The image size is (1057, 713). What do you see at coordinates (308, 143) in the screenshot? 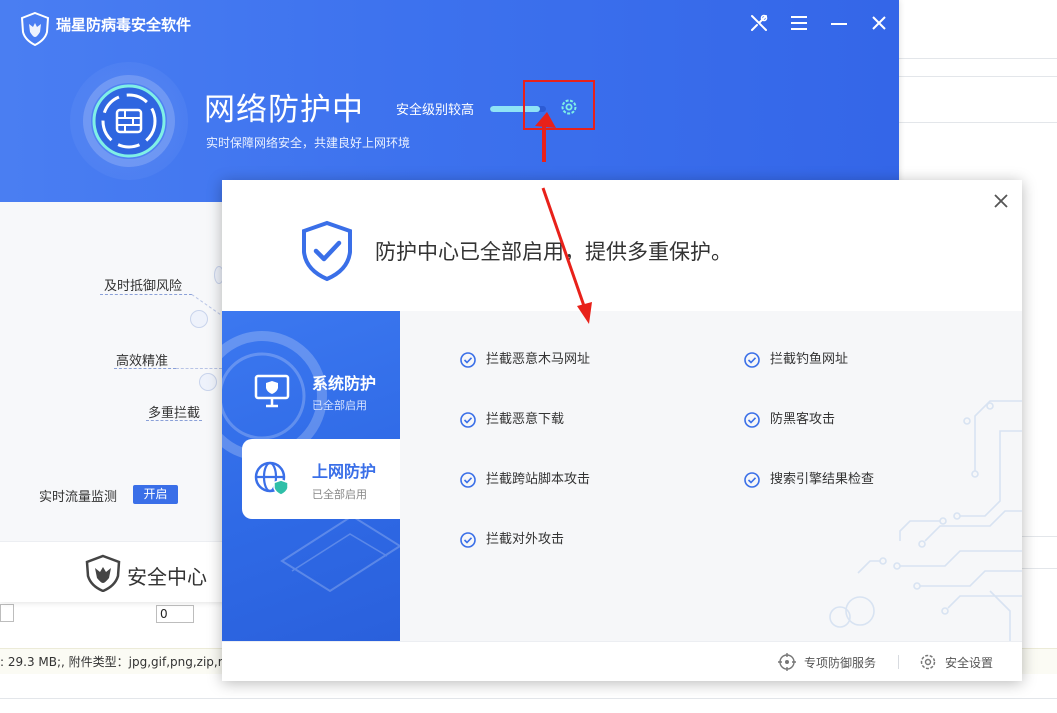
I see `page-subtitle: 实时保障网络安全，共建良好上网环境` at bounding box center [308, 143].